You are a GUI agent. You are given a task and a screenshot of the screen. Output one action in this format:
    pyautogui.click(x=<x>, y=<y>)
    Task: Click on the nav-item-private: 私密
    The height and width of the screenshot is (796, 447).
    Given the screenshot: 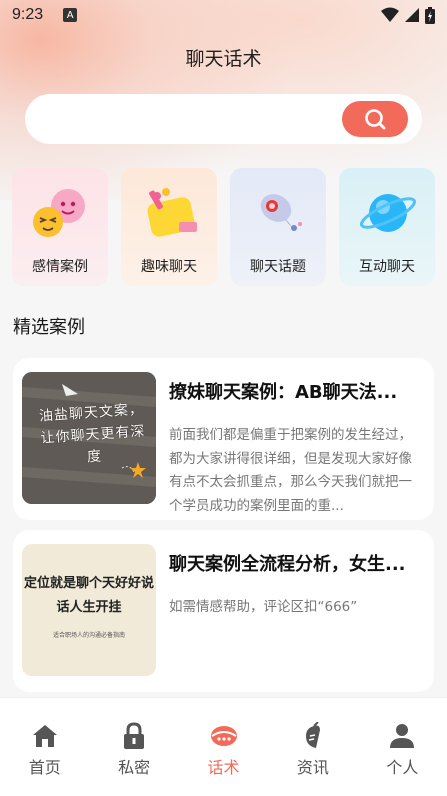 What is the action you would take?
    pyautogui.click(x=133, y=747)
    